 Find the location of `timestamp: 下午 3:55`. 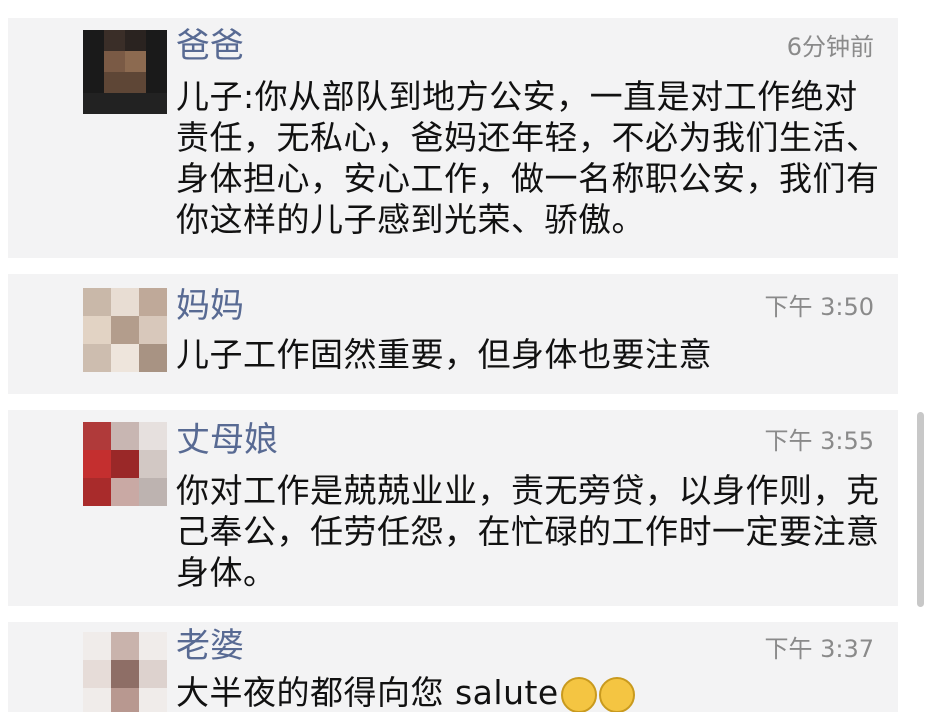

timestamp: 下午 3:55 is located at coordinates (819, 441).